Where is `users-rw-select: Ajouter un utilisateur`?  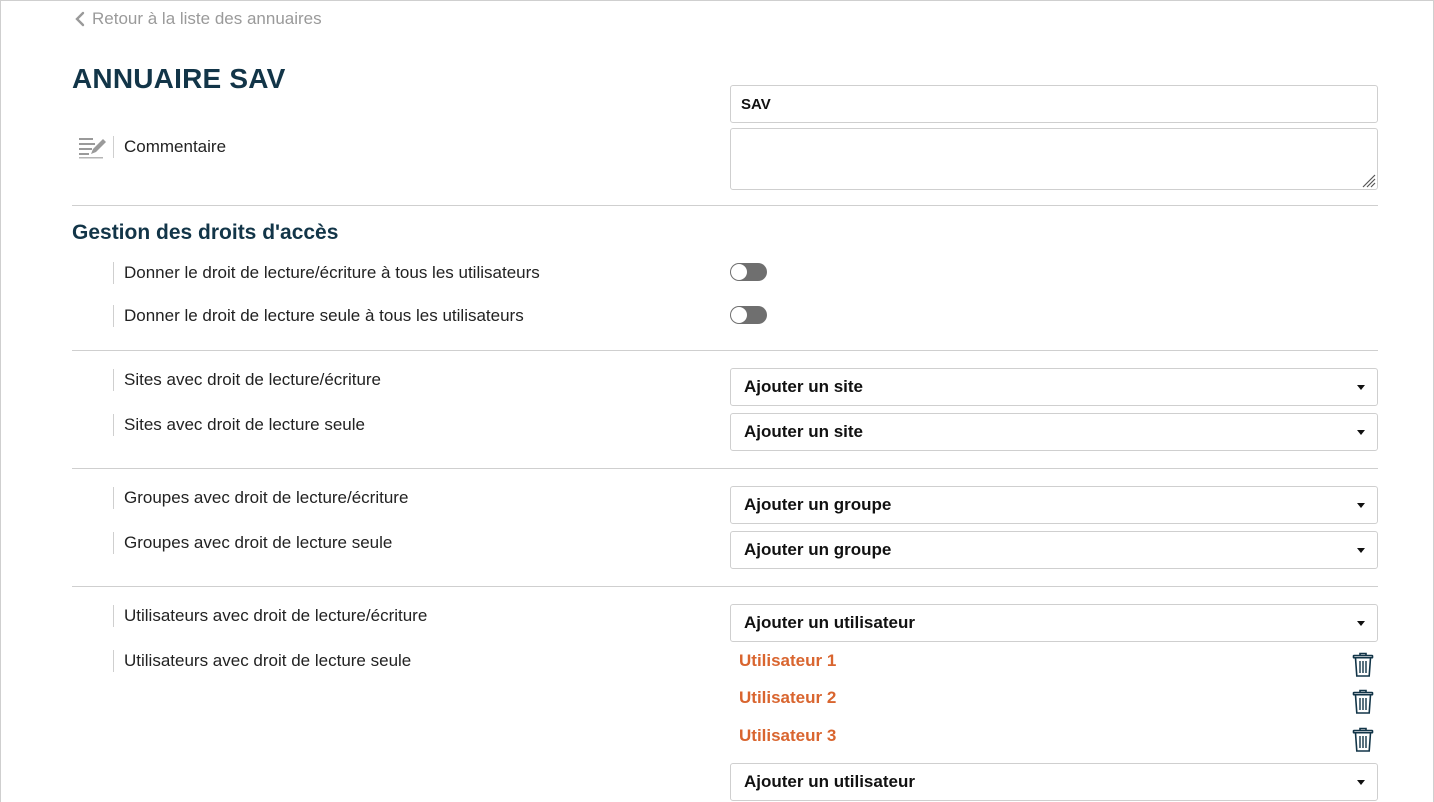 users-rw-select: Ajouter un utilisateur is located at coordinates (1054, 623).